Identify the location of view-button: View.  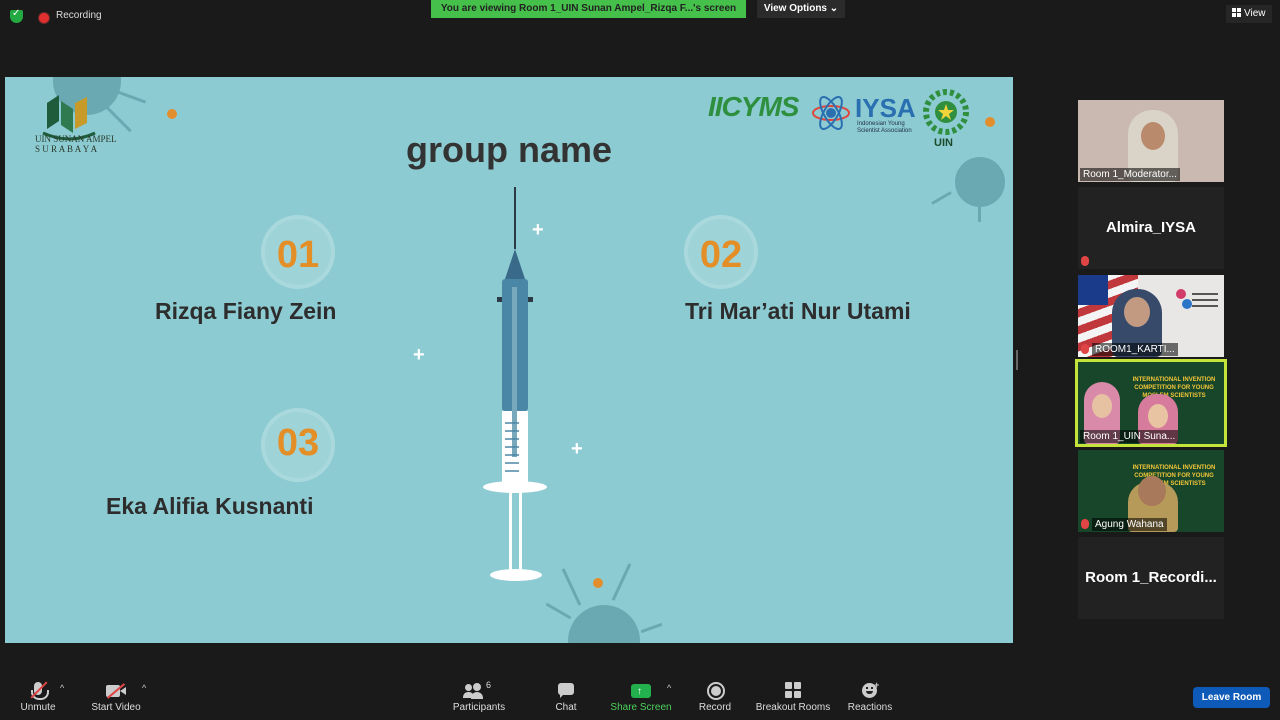
(1249, 14).